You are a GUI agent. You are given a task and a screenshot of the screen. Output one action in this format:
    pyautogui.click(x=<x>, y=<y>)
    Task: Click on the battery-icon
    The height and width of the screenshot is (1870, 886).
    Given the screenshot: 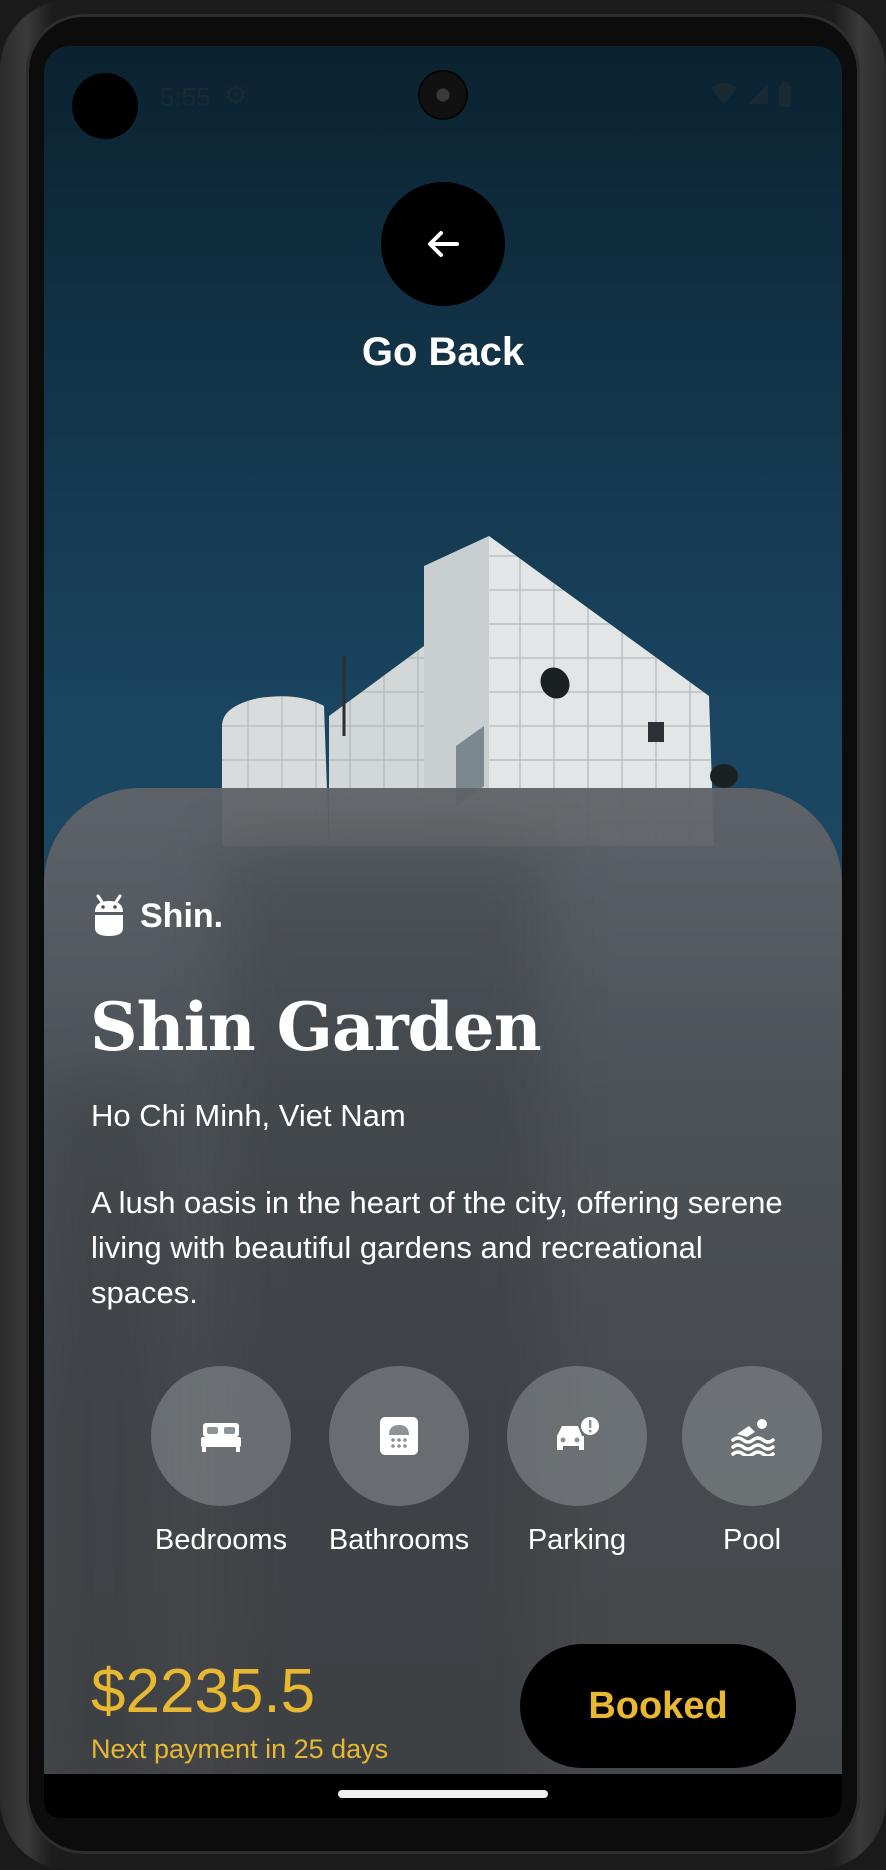 What is the action you would take?
    pyautogui.click(x=785, y=97)
    